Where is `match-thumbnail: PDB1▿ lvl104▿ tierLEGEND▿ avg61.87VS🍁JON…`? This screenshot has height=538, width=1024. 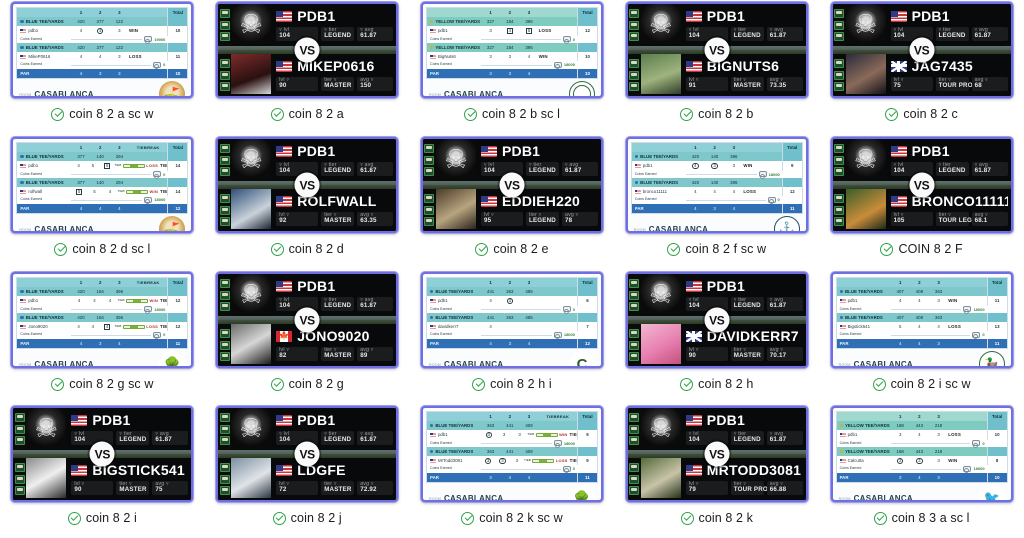 match-thumbnail: PDB1▿ lvl104▿ tierLEGEND▿ avg61.87VS🍁JON… is located at coordinates (307, 320).